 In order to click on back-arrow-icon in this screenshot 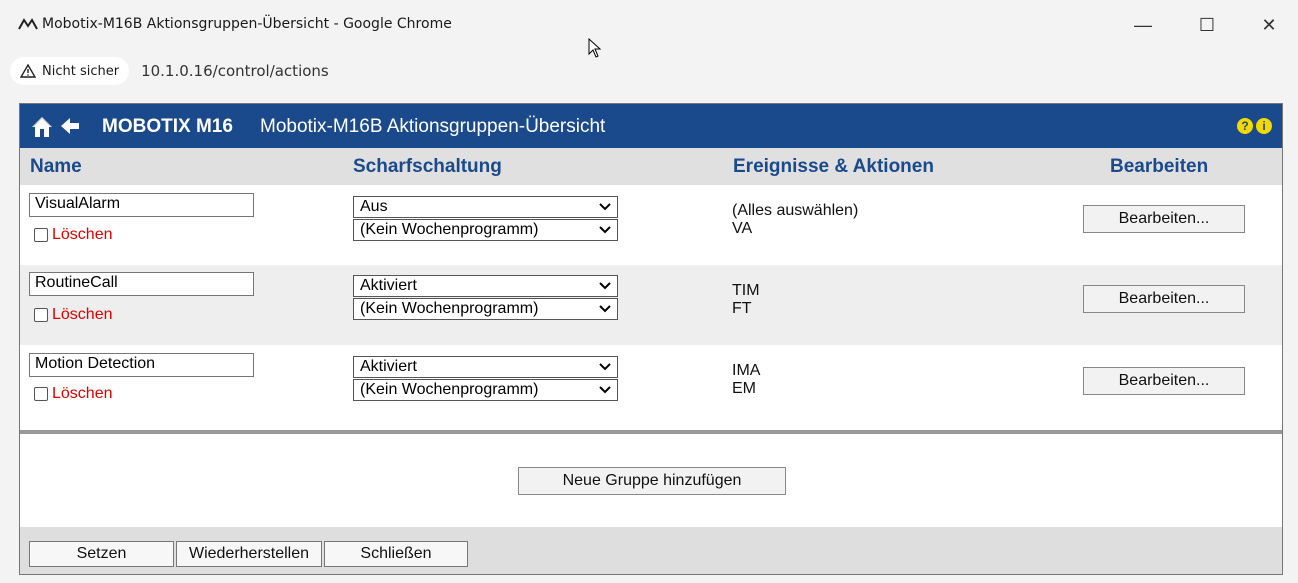, I will do `click(70, 126)`.